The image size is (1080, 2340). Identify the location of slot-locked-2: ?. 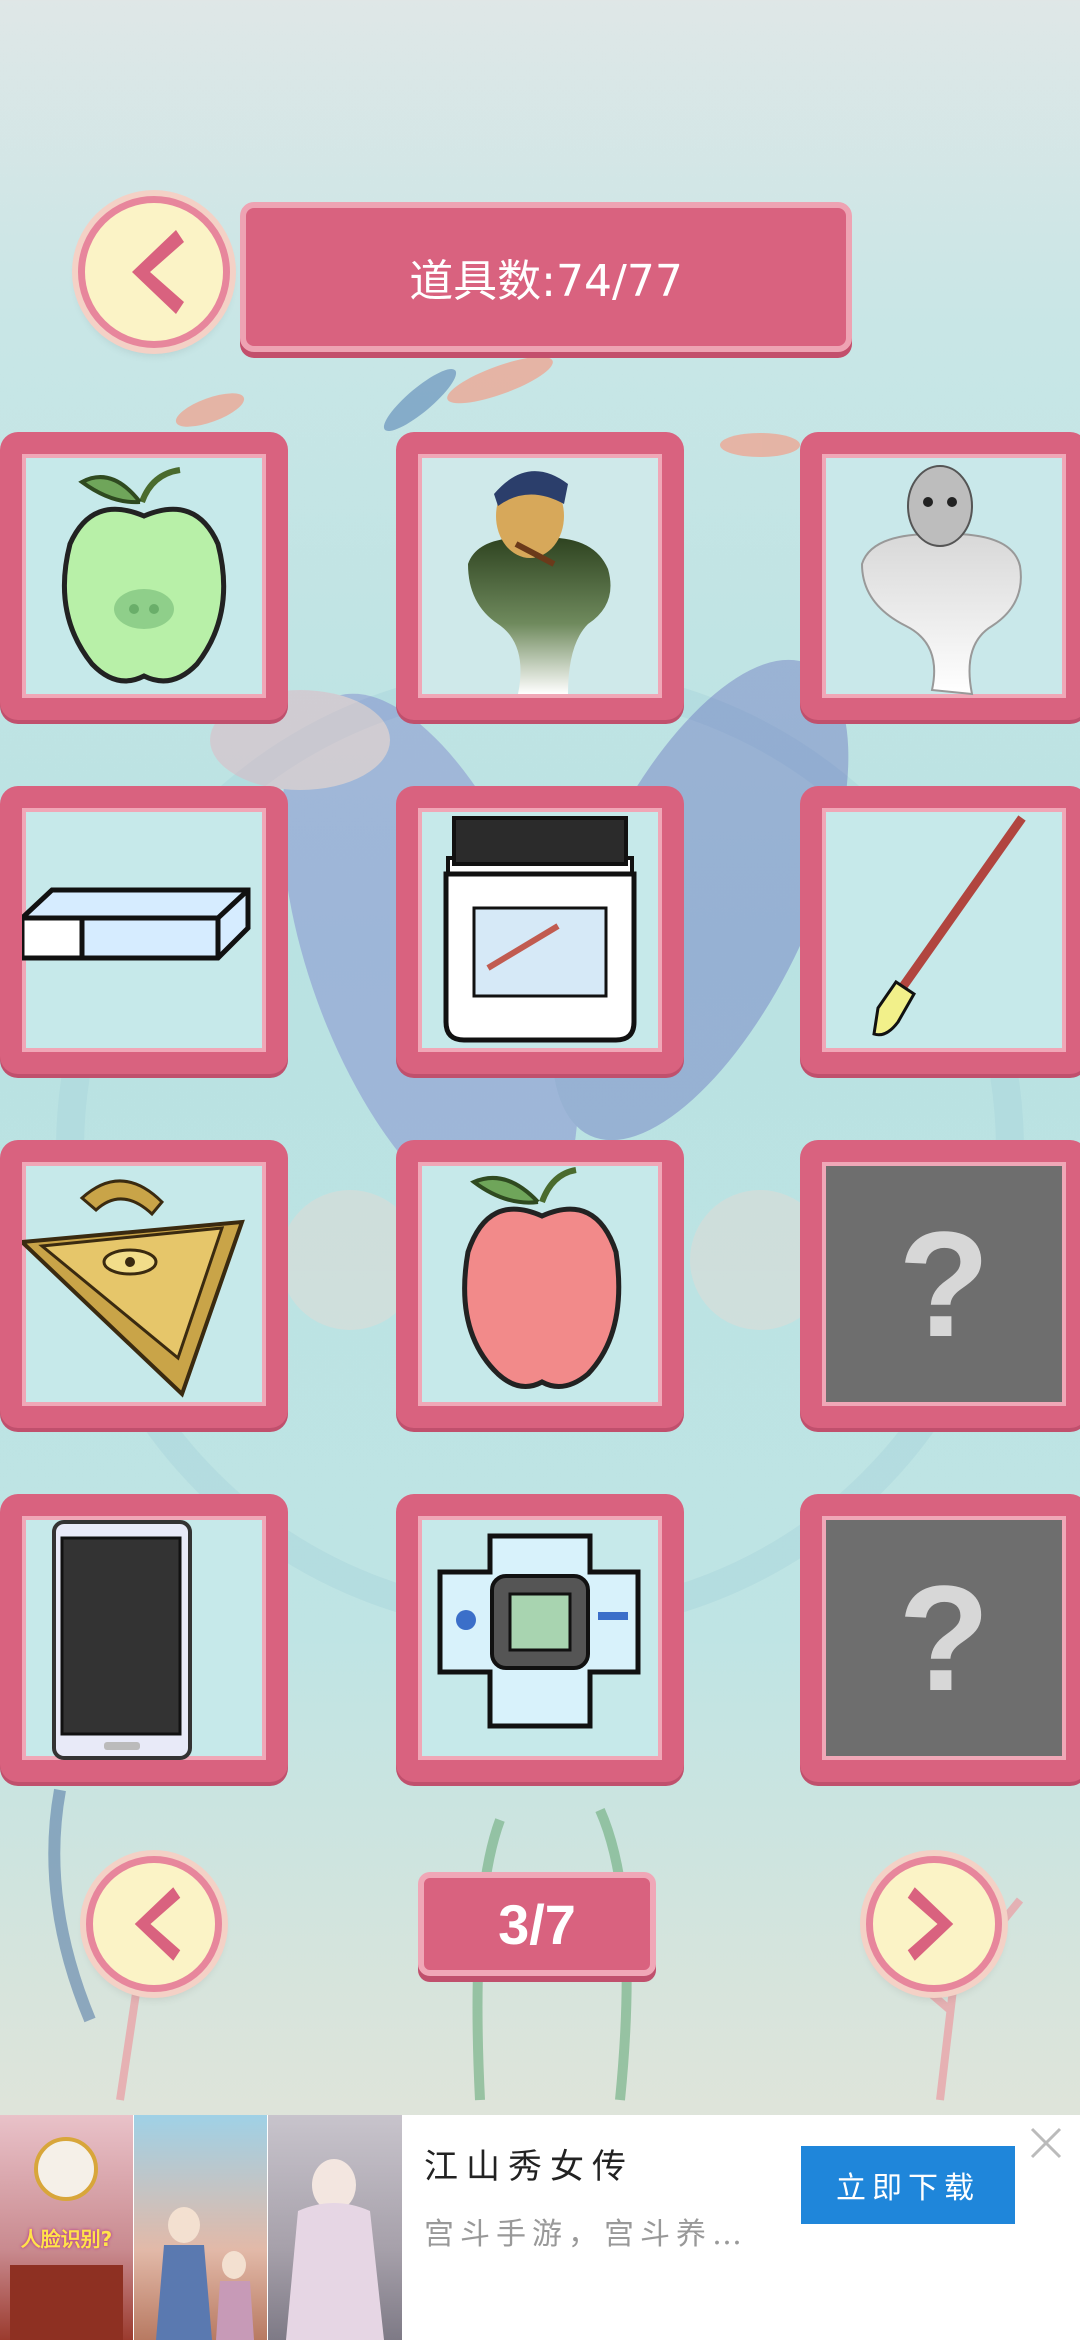
(940, 1638).